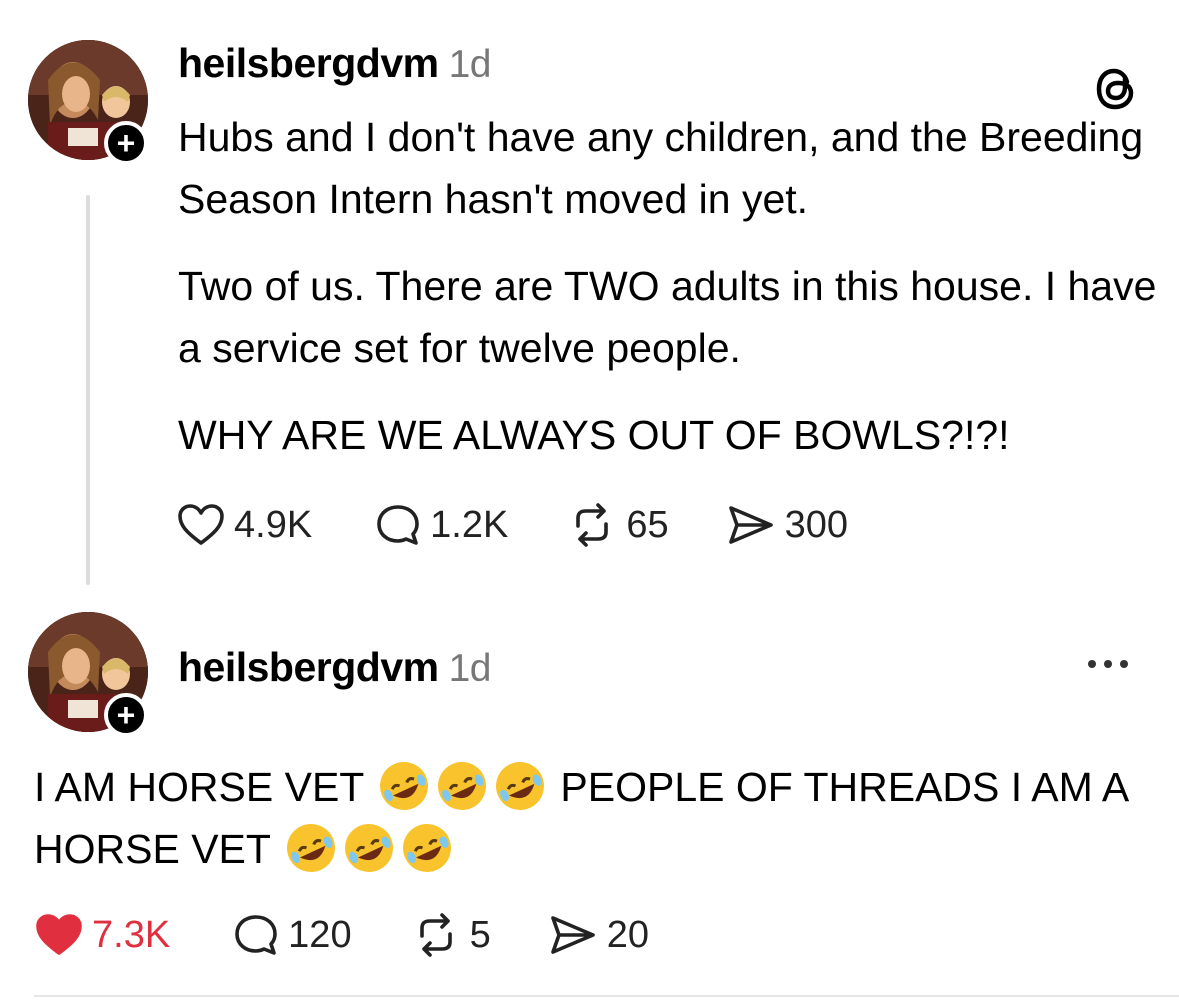 The width and height of the screenshot is (1179, 1006). I want to click on reply-button: 120, so click(292, 935).